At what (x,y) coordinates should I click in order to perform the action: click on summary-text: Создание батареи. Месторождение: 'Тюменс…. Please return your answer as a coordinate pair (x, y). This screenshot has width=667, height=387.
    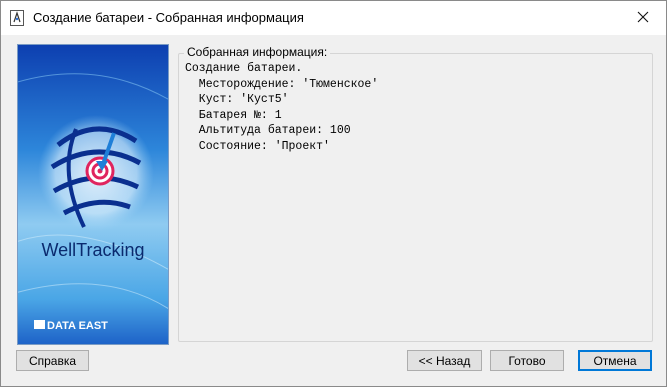
    Looking at the image, I should click on (281, 107).